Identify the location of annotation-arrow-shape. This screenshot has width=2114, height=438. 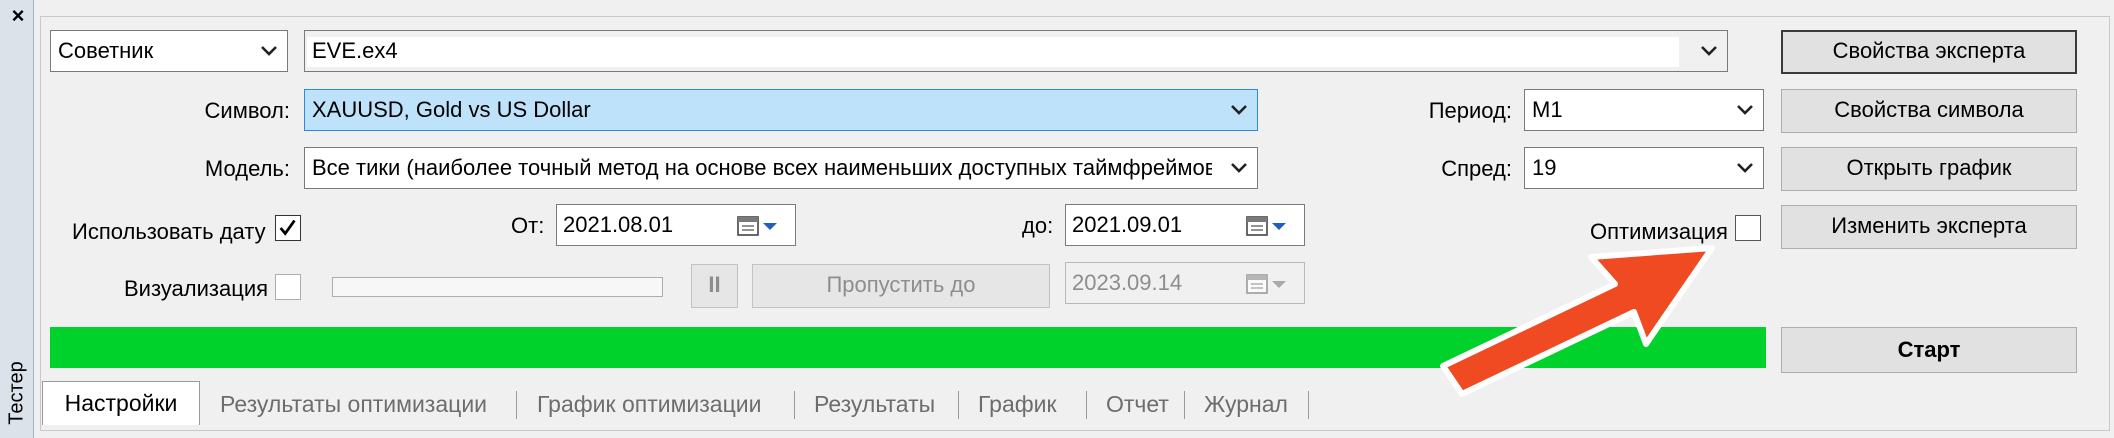
(1577, 321).